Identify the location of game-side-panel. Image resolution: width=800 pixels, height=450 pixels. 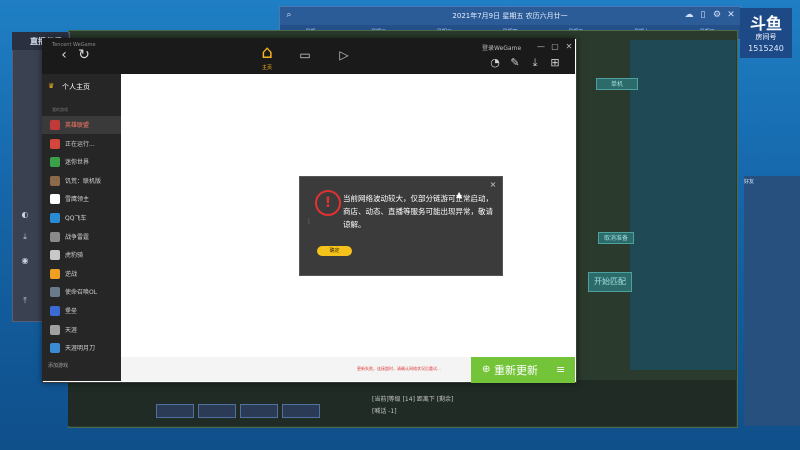
(683, 205).